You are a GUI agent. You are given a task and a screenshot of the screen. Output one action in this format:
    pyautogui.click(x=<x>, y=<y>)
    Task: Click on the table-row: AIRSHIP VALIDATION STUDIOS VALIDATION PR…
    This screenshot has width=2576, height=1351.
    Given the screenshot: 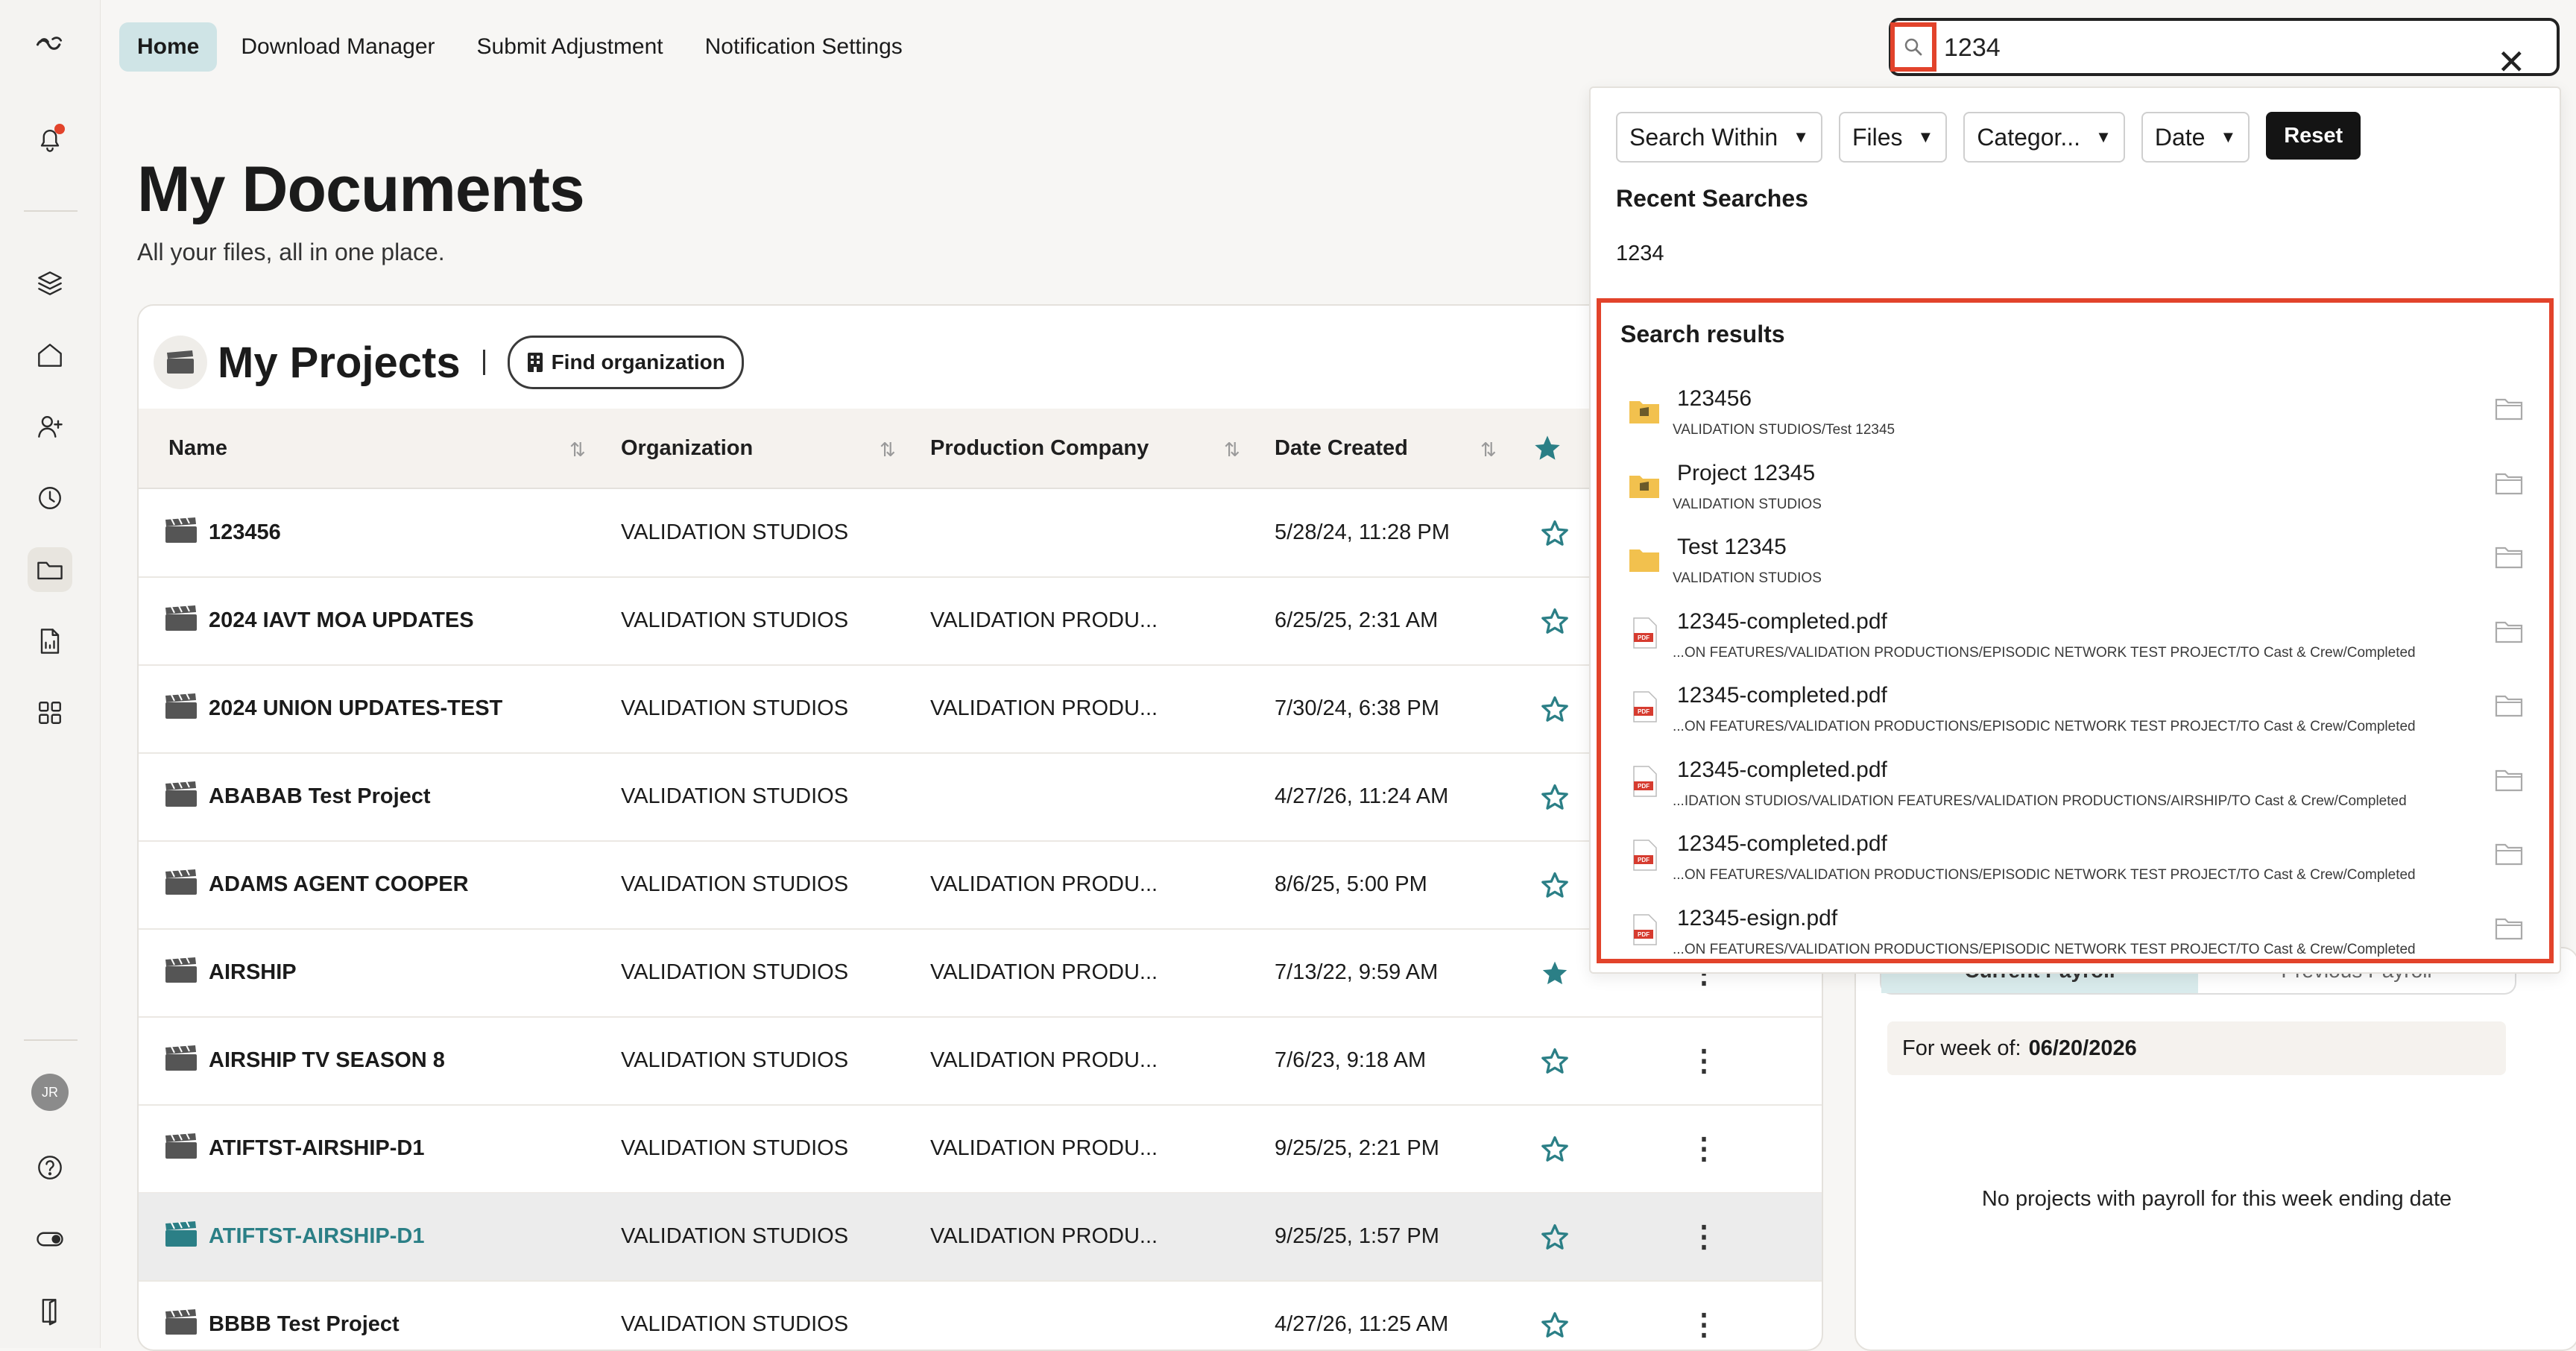 What is the action you would take?
    pyautogui.click(x=981, y=973)
    